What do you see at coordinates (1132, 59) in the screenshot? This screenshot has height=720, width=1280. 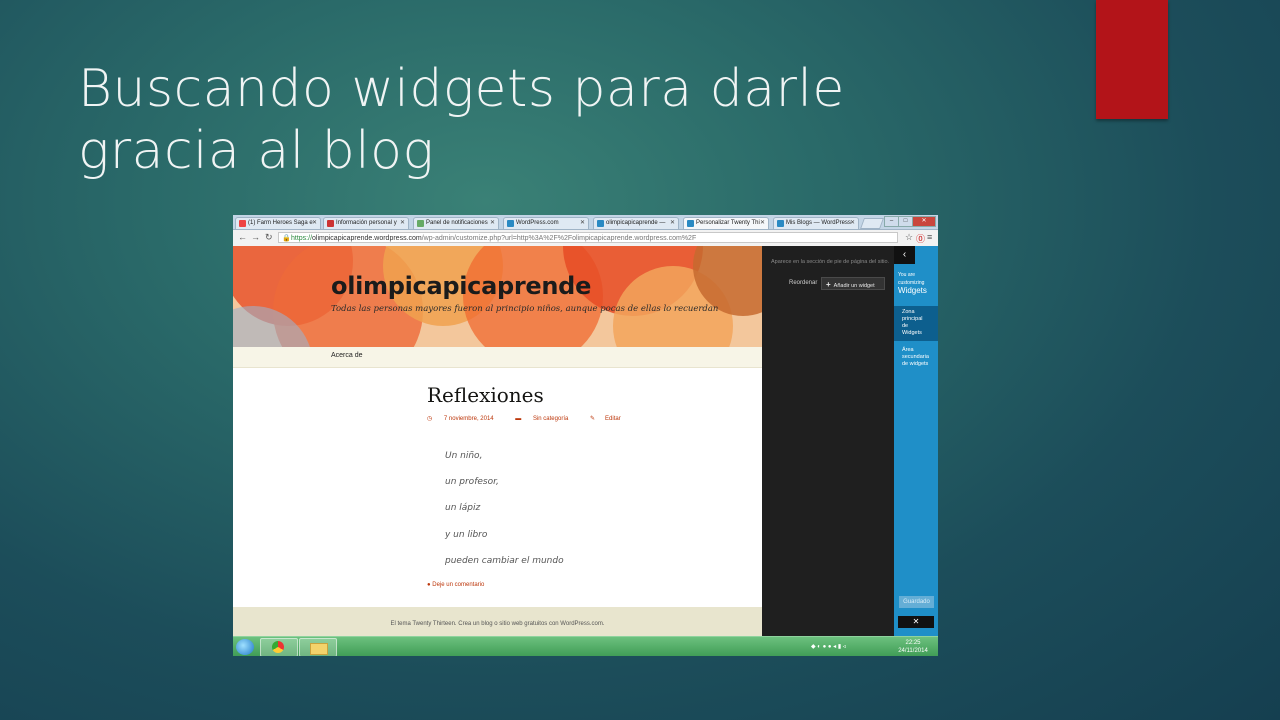 I see `accent-bar` at bounding box center [1132, 59].